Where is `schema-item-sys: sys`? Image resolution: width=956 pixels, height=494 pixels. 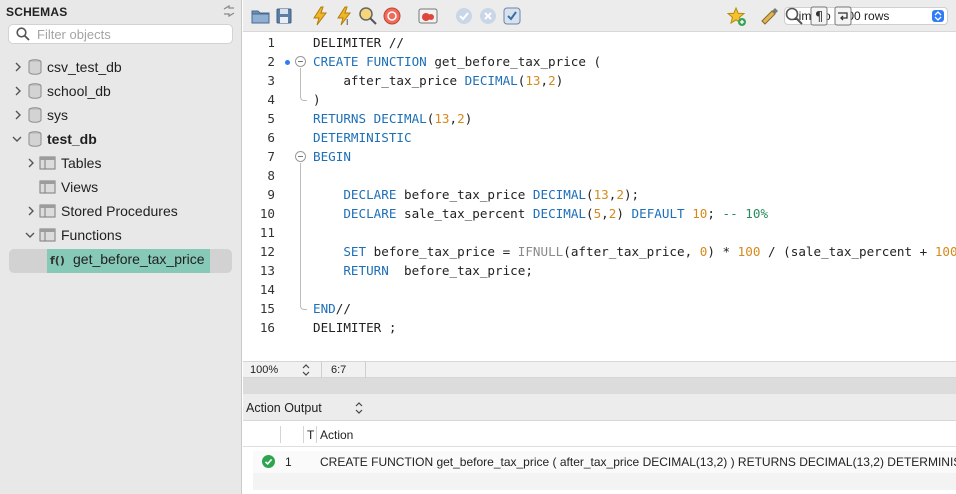 schema-item-sys: sys is located at coordinates (121, 115).